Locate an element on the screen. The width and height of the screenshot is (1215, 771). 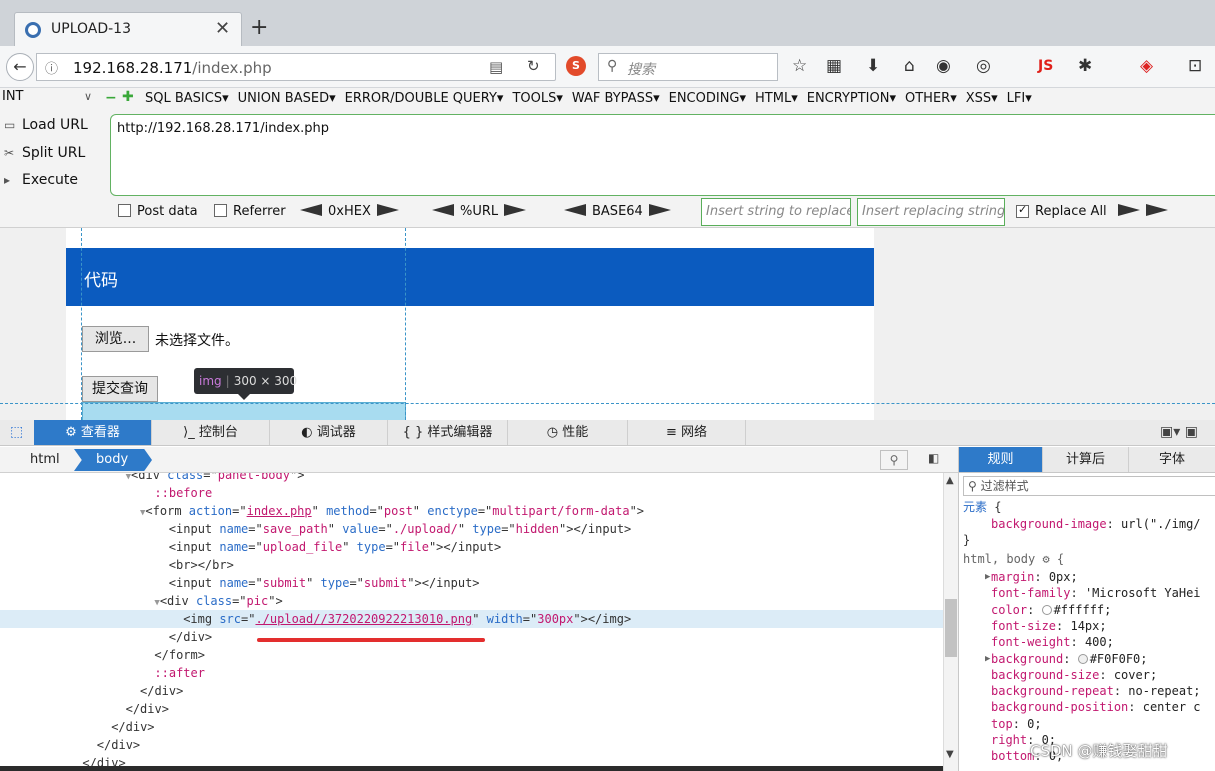
int-select: INT is located at coordinates (48, 99).